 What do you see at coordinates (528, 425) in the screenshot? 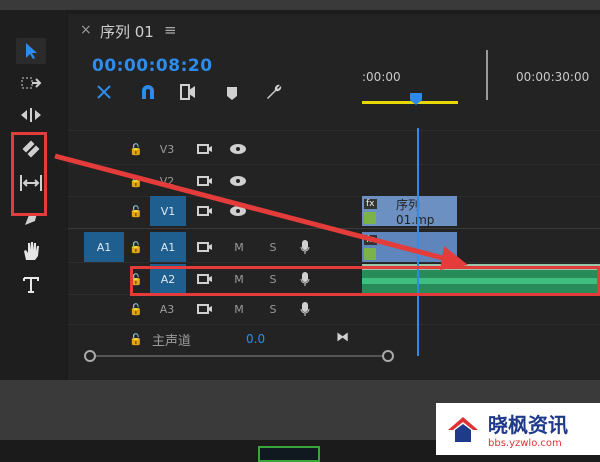
I see `watermark-title: 晓枫资讯` at bounding box center [528, 425].